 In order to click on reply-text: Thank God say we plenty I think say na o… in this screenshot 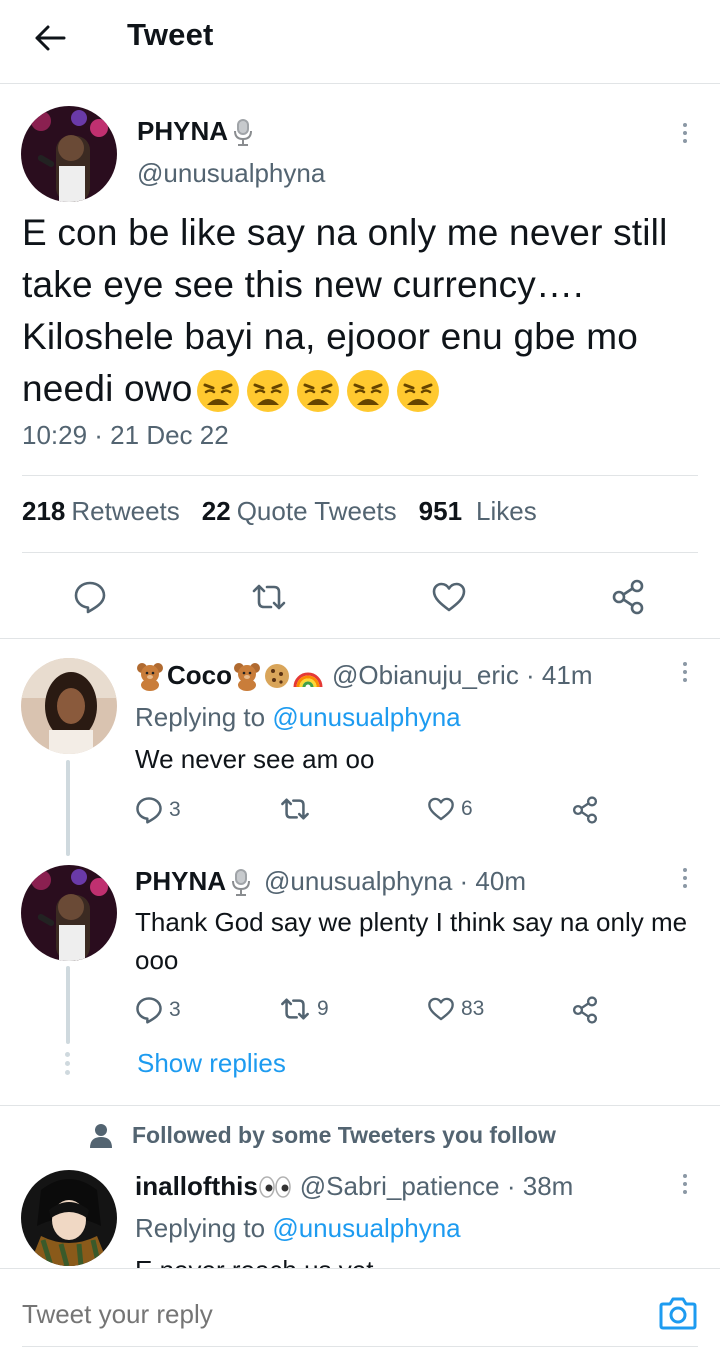, I will do `click(411, 941)`.